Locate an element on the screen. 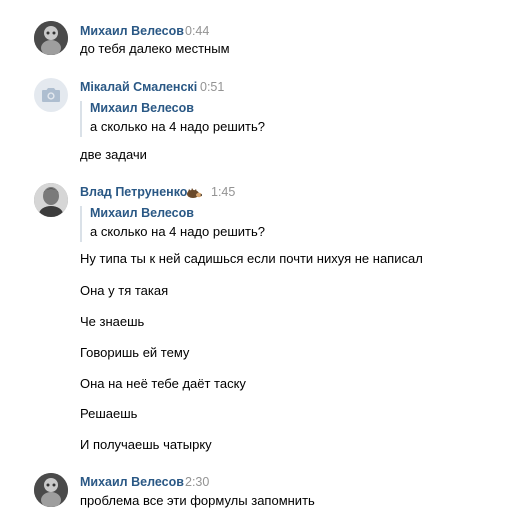  message-time: 2:30 is located at coordinates (197, 482).